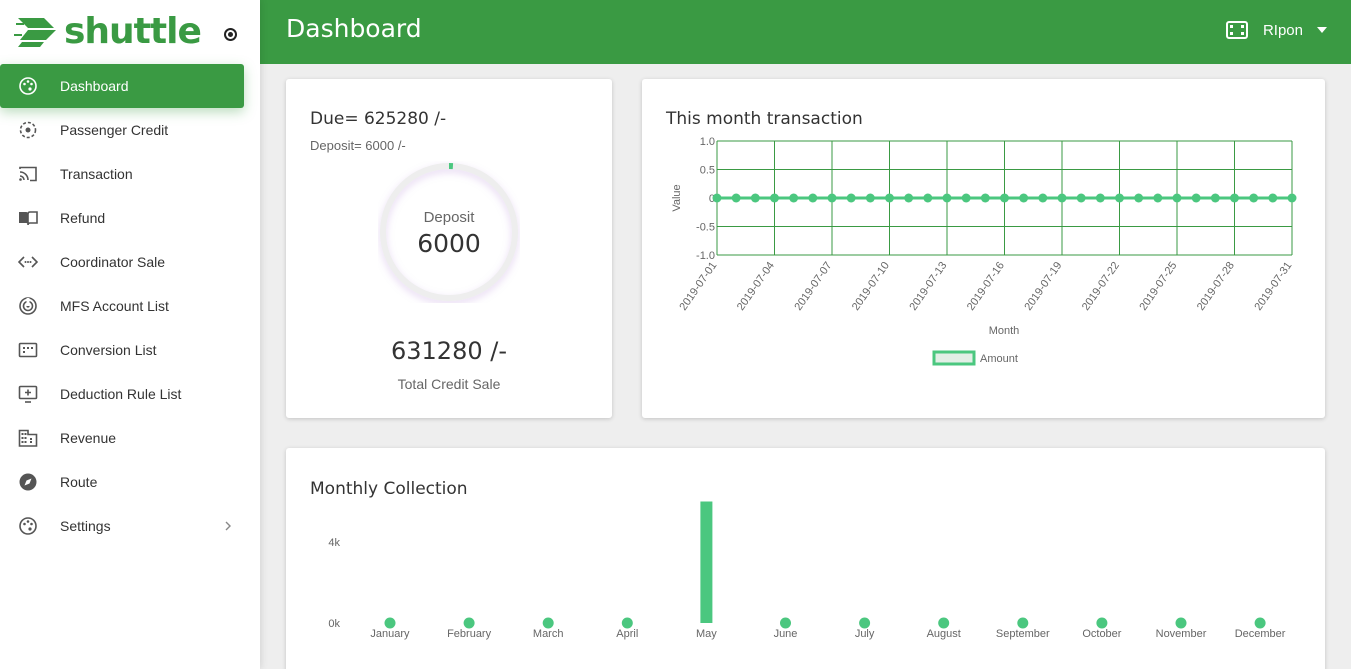 This screenshot has width=1351, height=669. Describe the element at coordinates (354, 28) in the screenshot. I see `page-title: Dashboard` at that location.